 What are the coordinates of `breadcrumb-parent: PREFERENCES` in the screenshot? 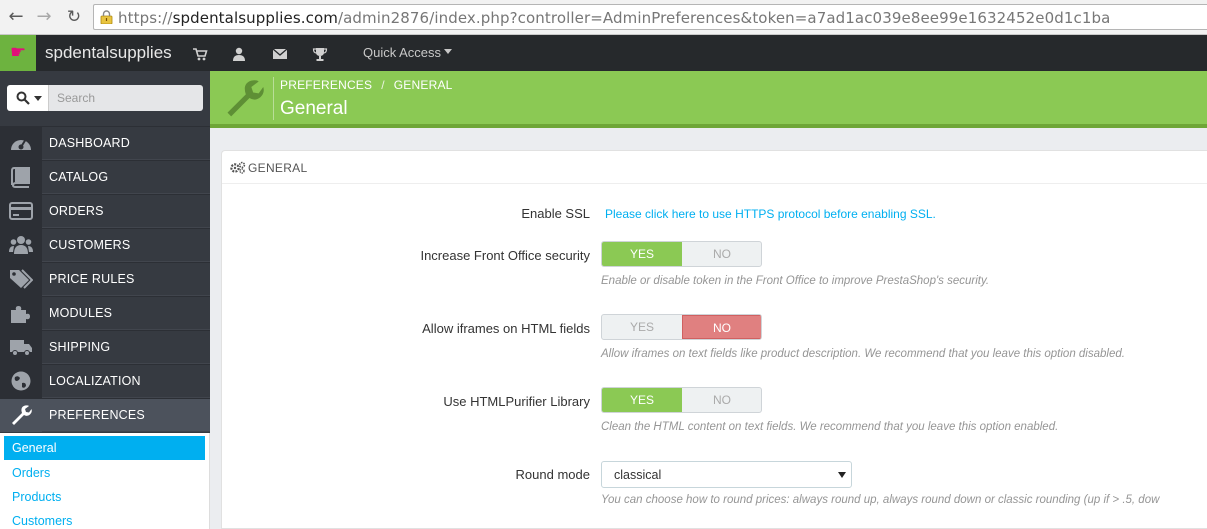 It's located at (326, 85).